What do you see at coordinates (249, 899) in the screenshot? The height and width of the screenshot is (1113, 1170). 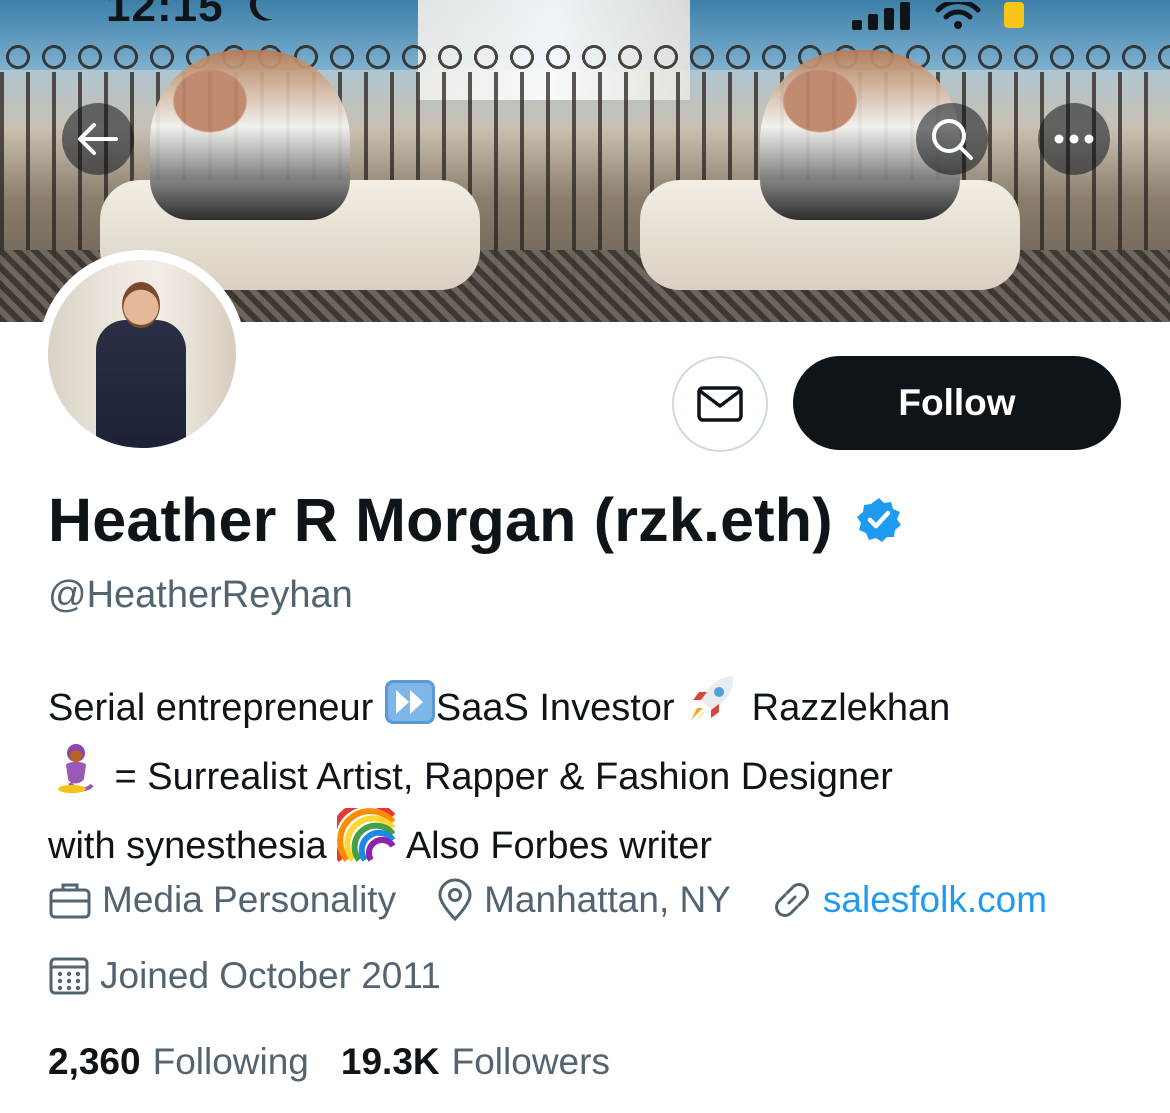 I see `profile-category-label: Media Personality` at bounding box center [249, 899].